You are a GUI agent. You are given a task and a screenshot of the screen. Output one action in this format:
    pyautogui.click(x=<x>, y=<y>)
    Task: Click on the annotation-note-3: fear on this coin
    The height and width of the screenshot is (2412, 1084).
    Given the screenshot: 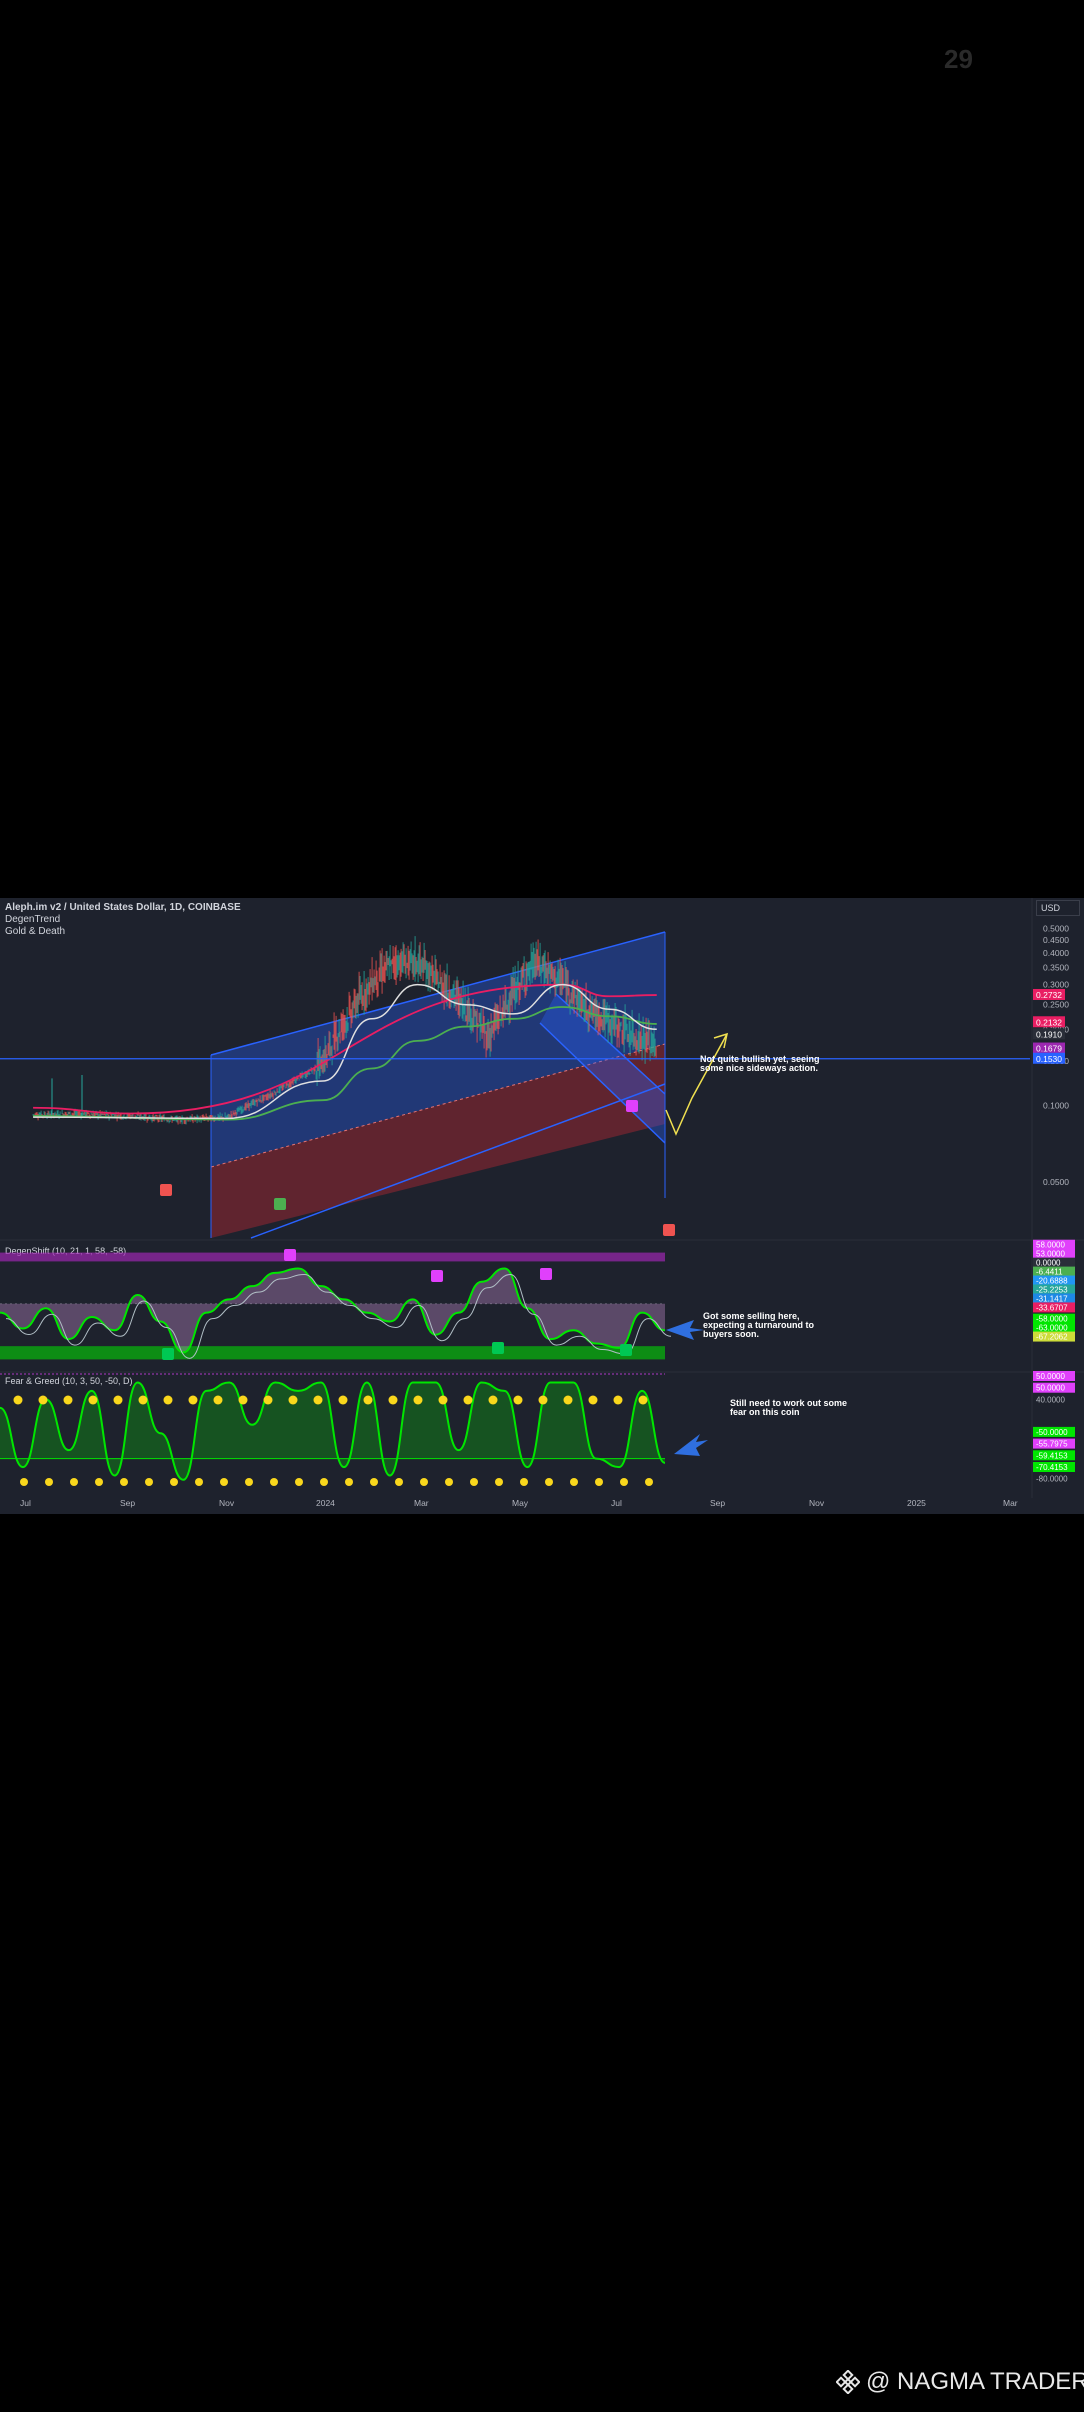 What is the action you would take?
    pyautogui.click(x=765, y=1412)
    